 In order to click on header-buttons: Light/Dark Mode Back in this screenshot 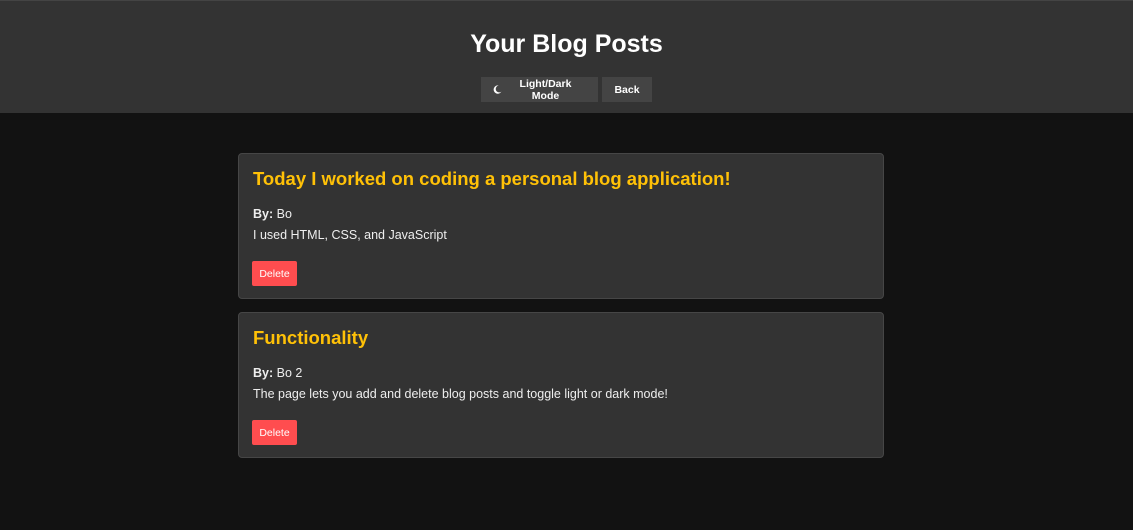, I will do `click(566, 89)`.